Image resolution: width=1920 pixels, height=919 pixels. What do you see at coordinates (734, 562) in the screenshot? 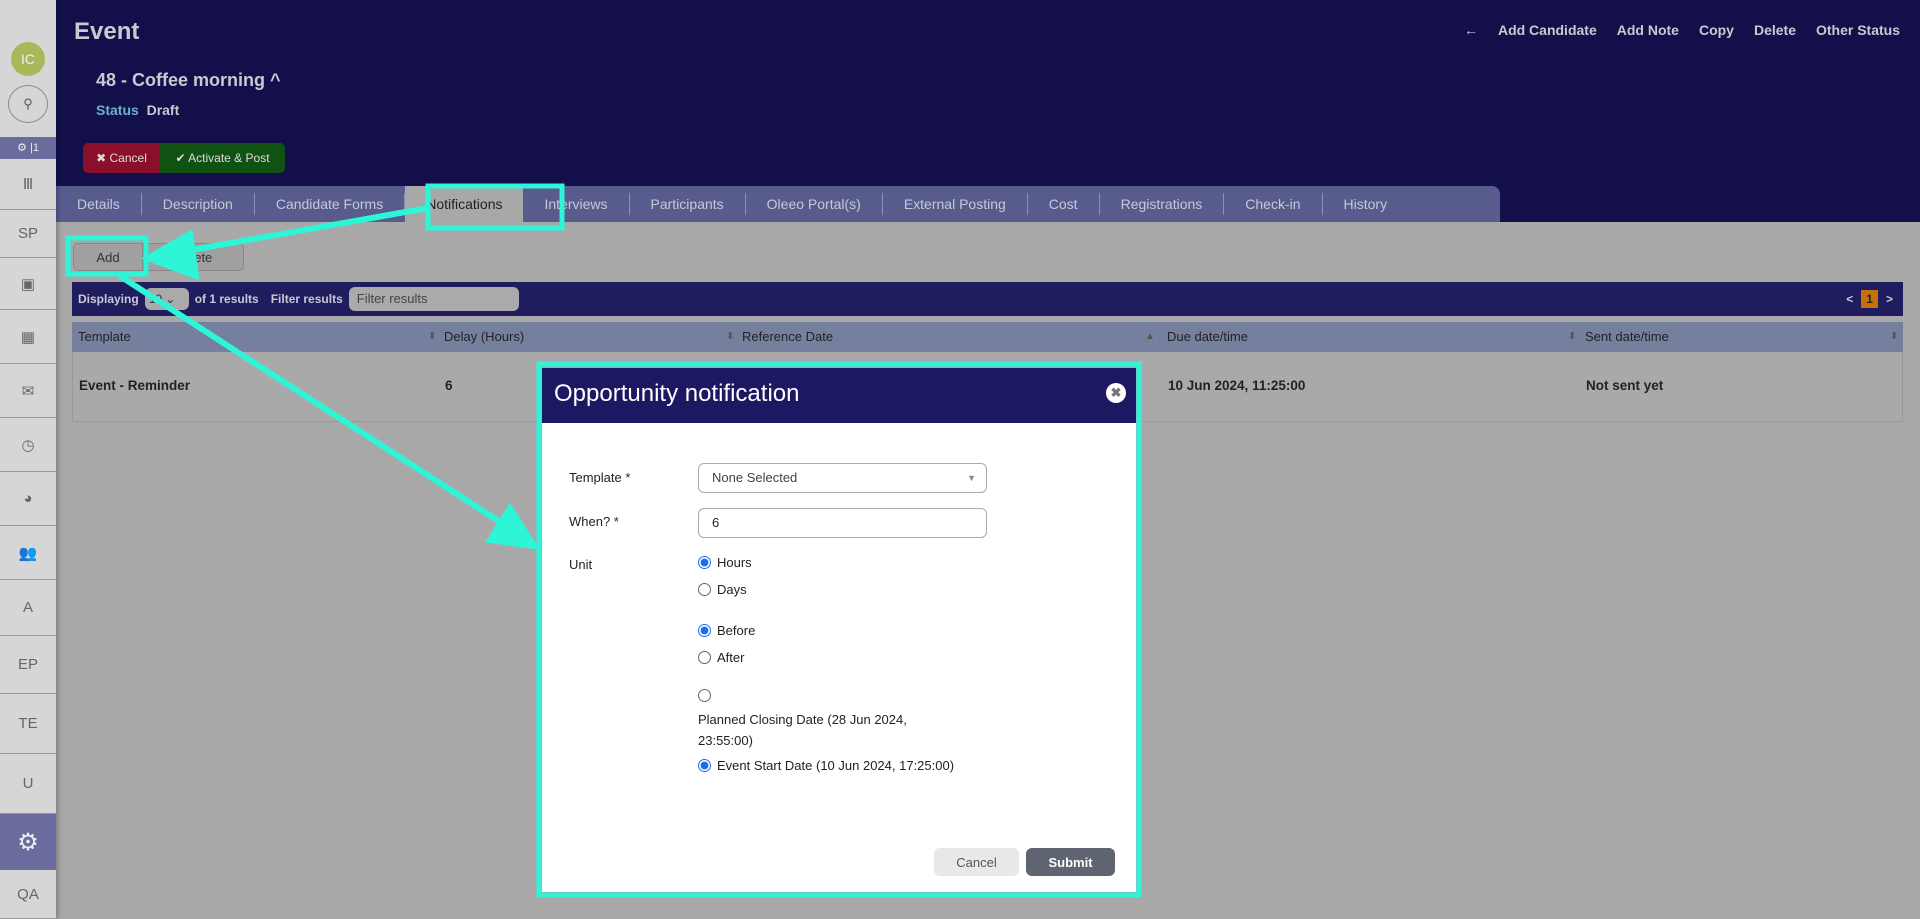
I see `hours-label: Hours` at bounding box center [734, 562].